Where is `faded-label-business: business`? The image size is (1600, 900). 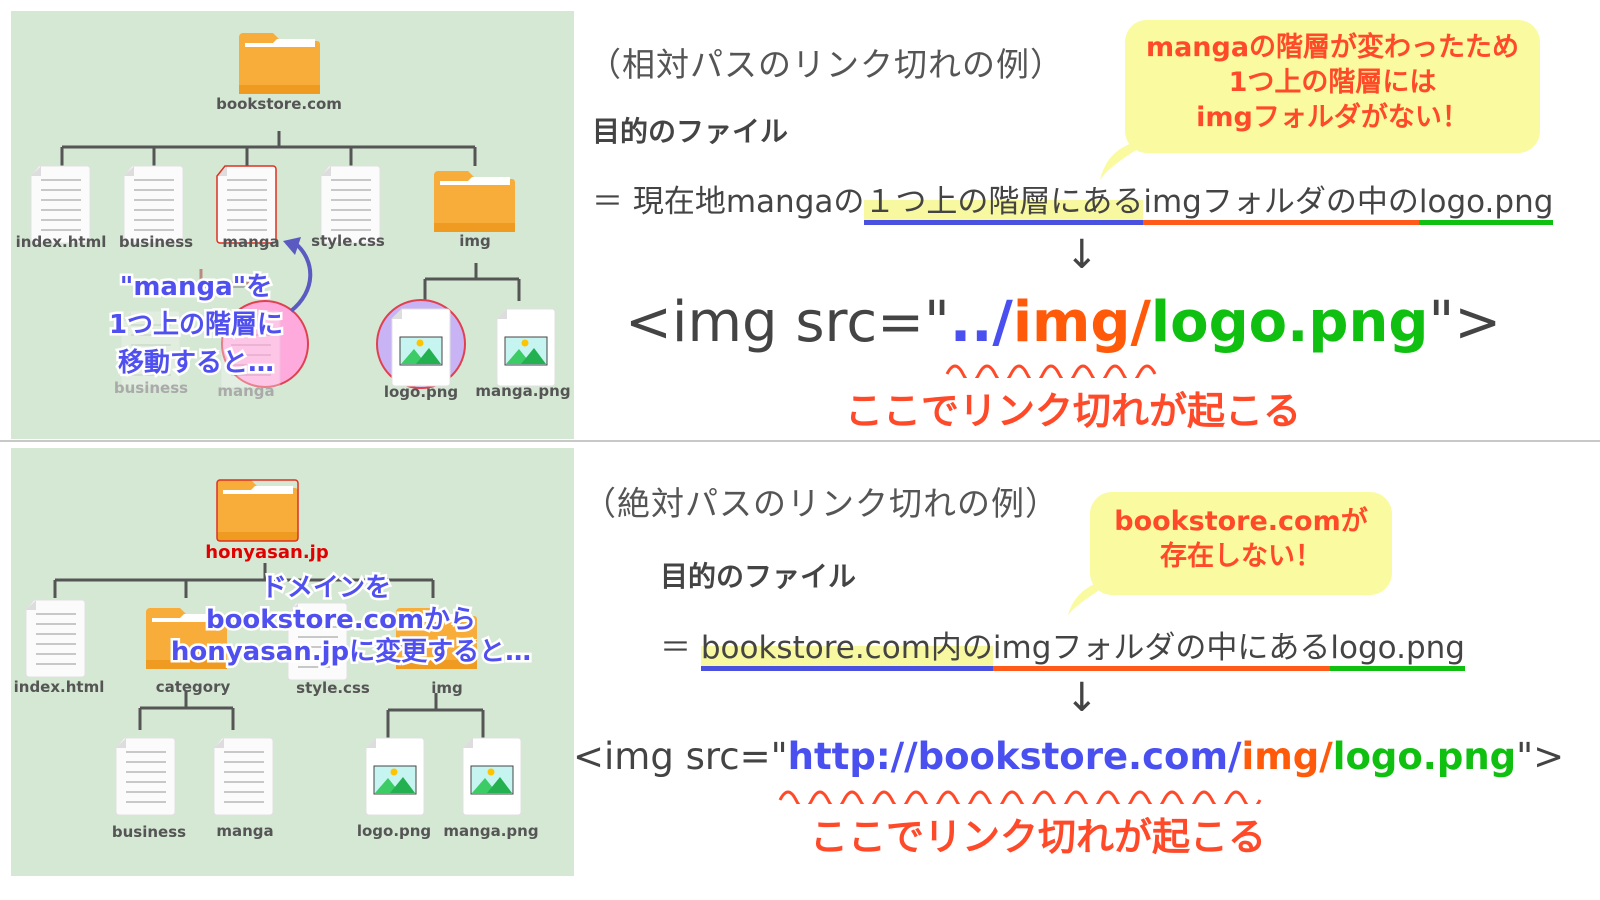
faded-label-business: business is located at coordinates (151, 388).